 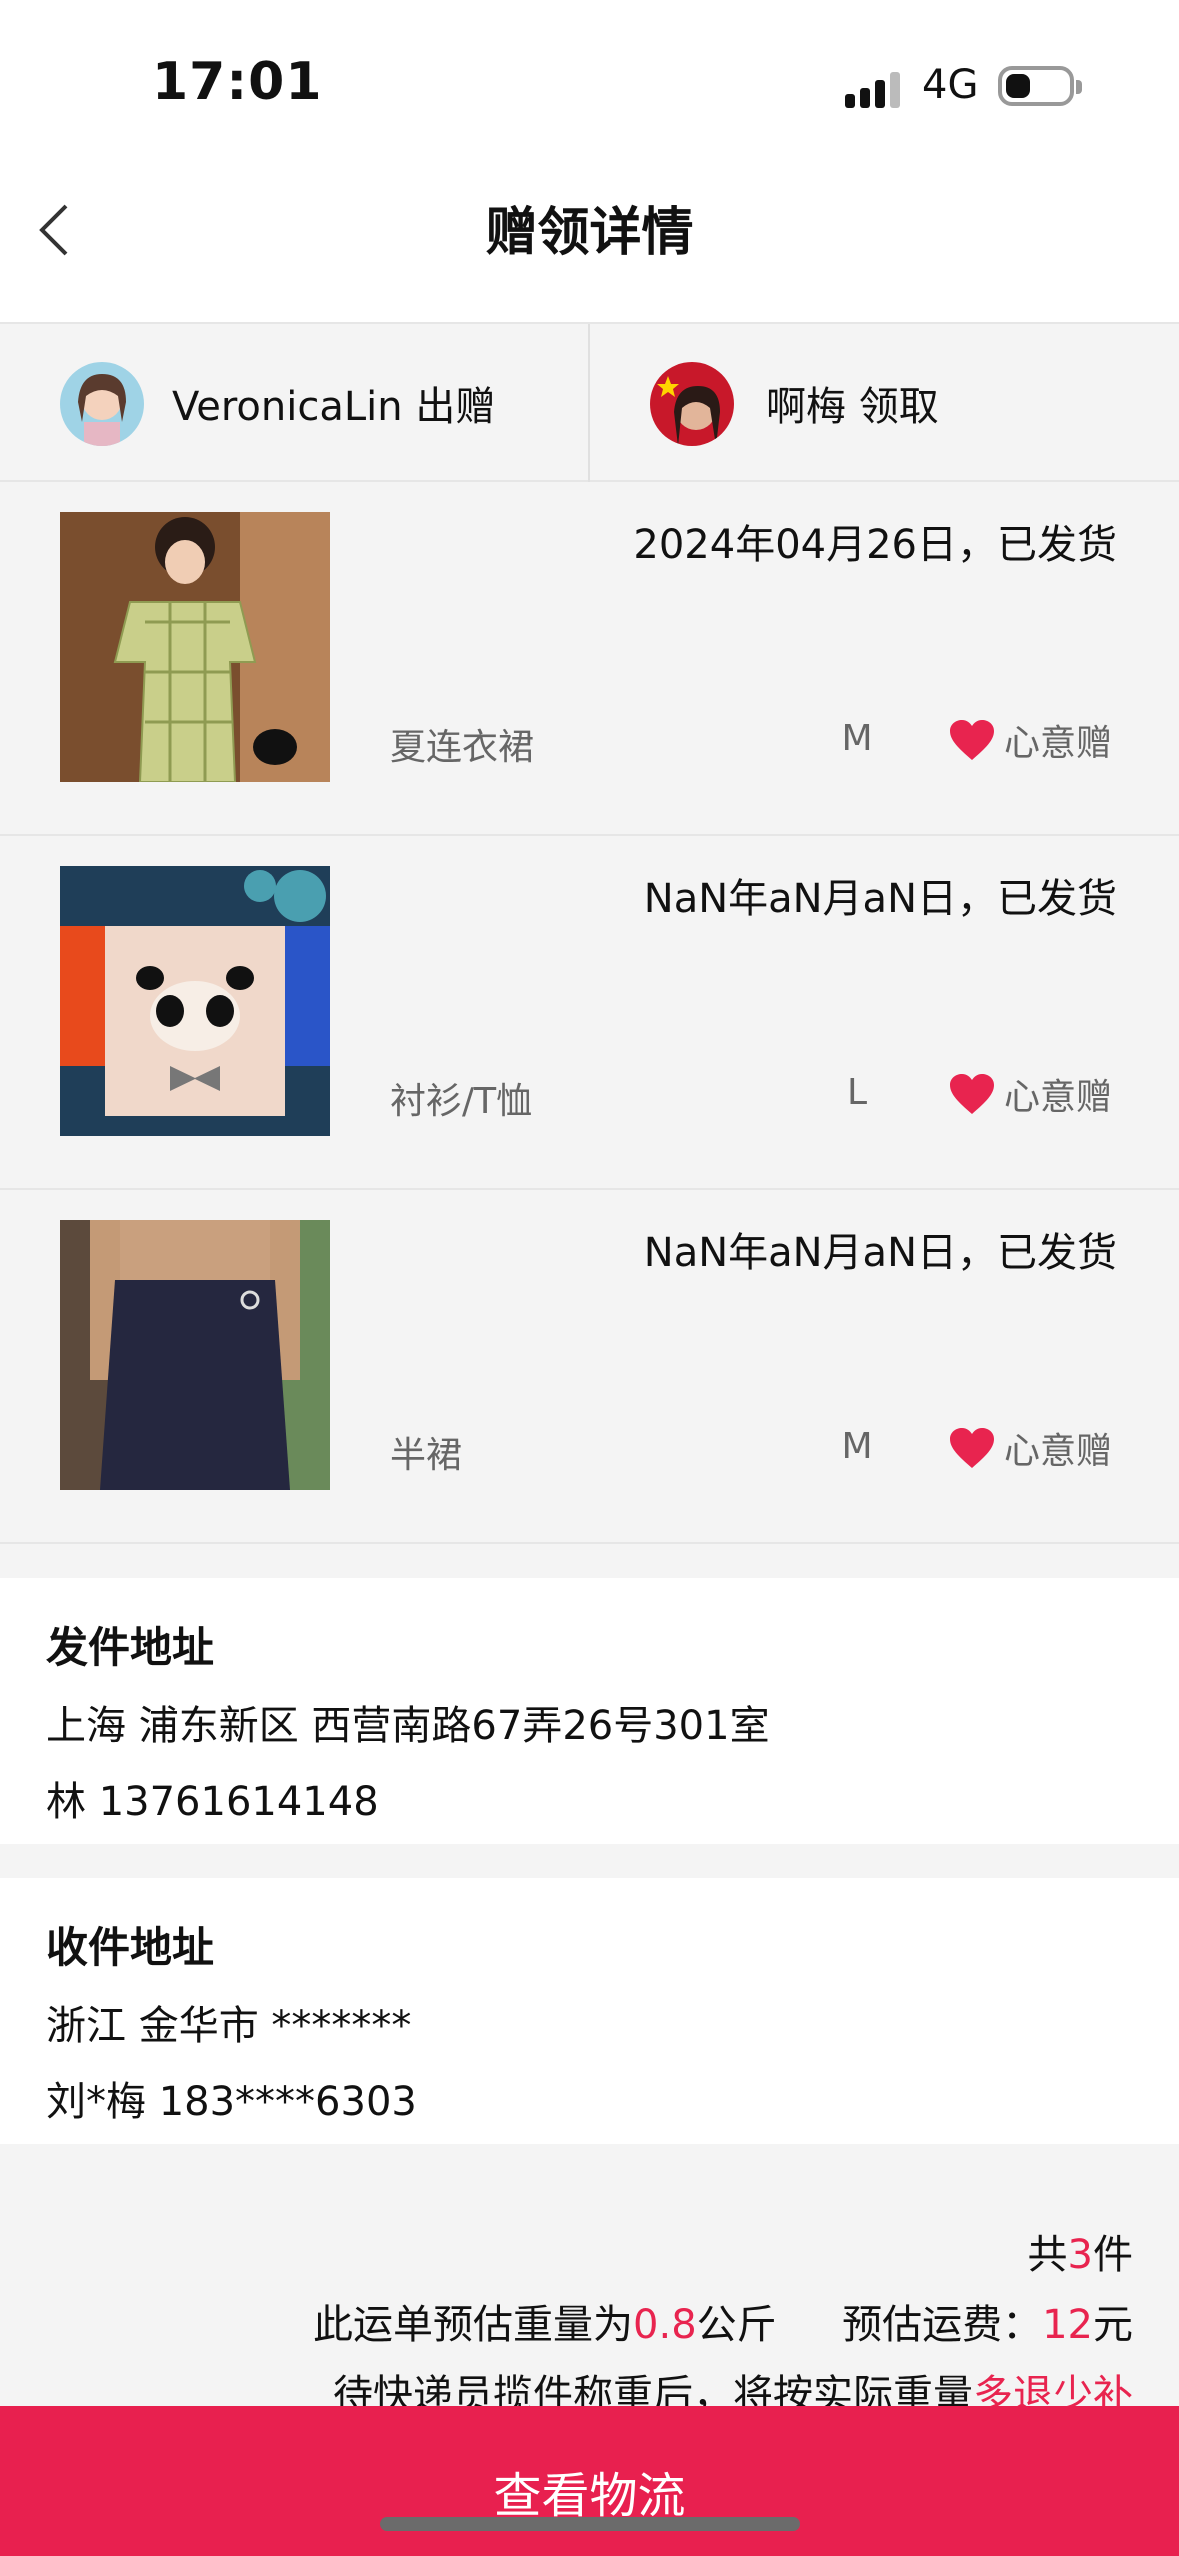 I want to click on battery-icon, so click(x=1040, y=86).